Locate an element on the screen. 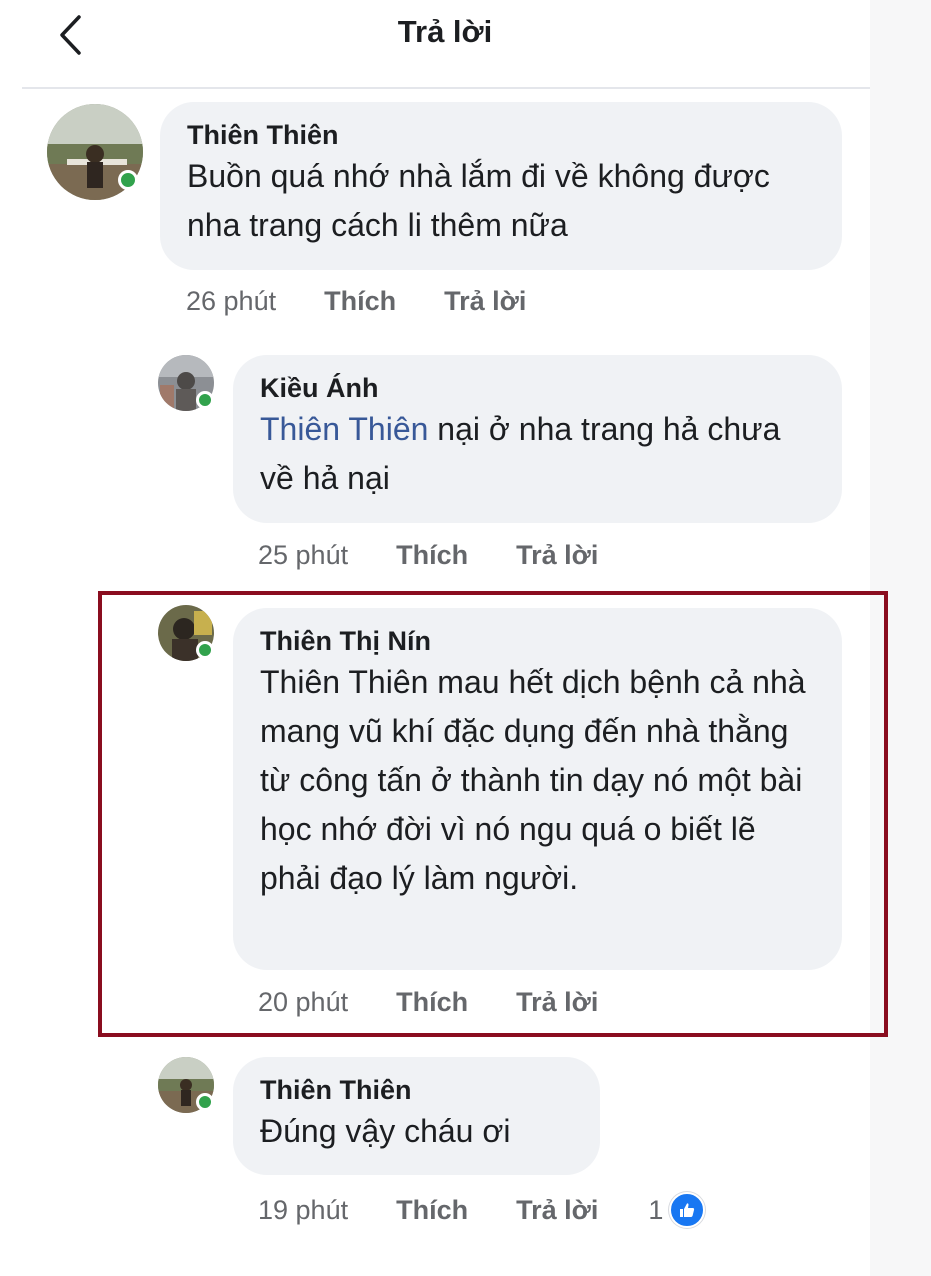 The image size is (931, 1276). thumbs-up-icon is located at coordinates (687, 1210).